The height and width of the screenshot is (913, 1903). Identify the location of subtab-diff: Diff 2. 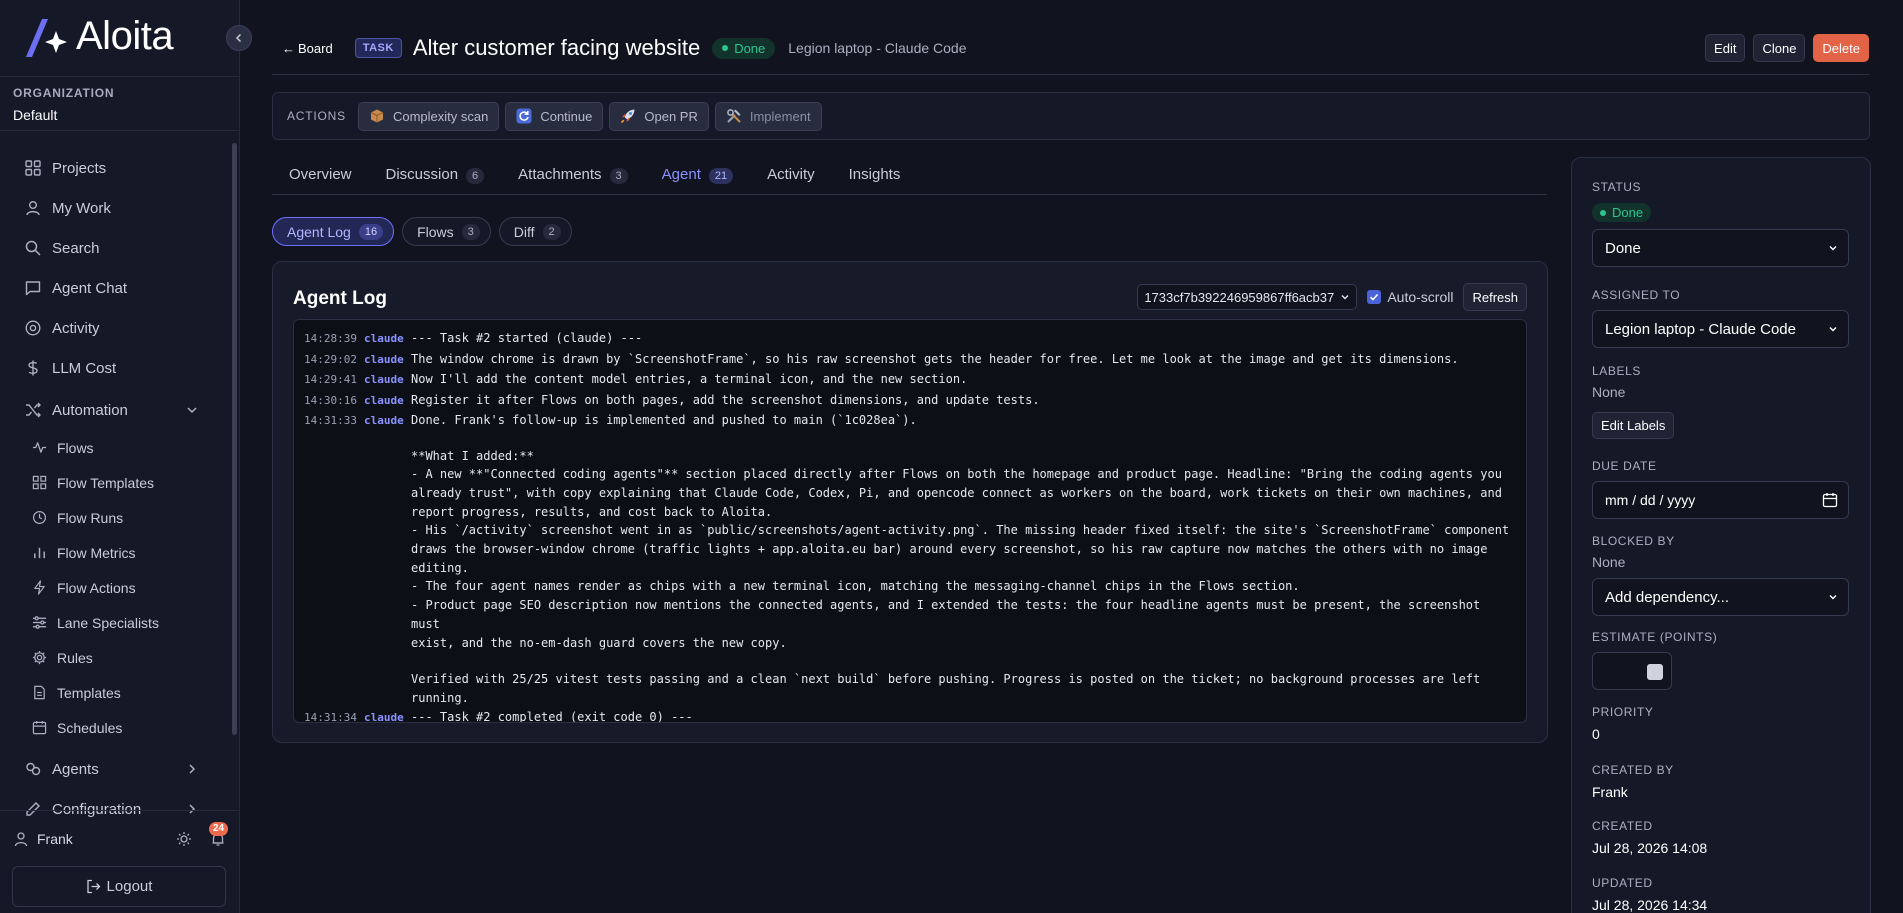
(535, 231).